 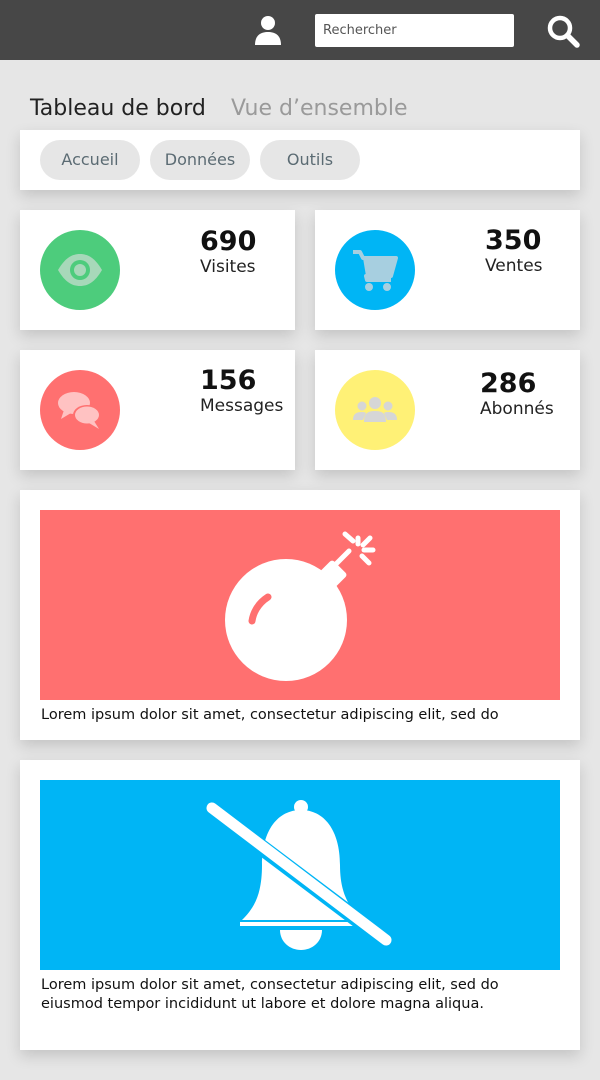 I want to click on stat-card-ventes: 350 Ventes, so click(x=447, y=270).